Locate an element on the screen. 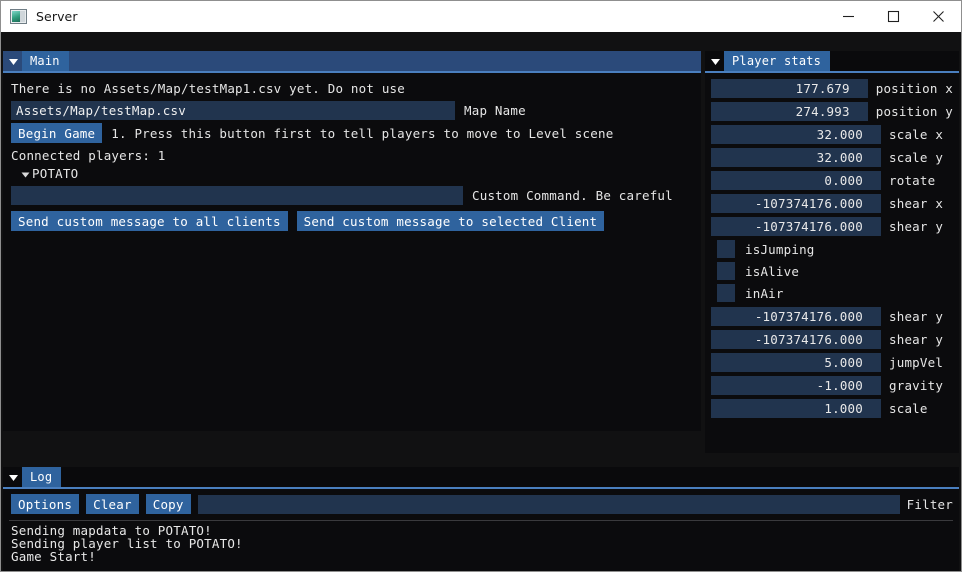  window-titlebar: Server is located at coordinates (481, 16).